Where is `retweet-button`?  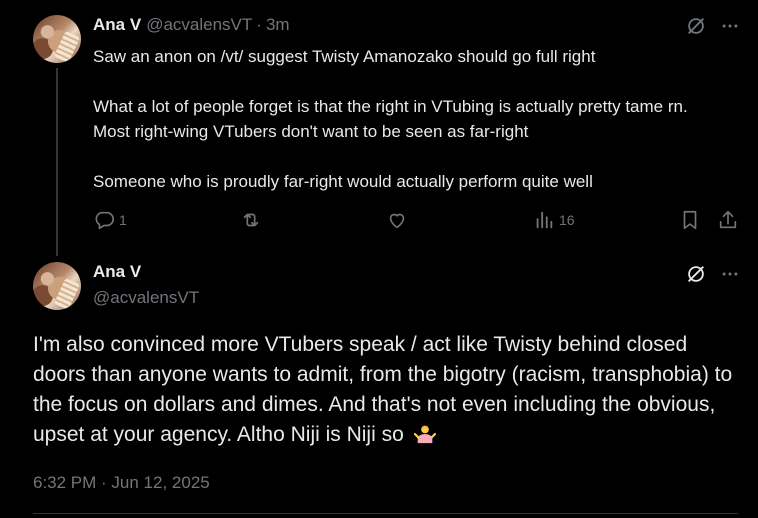 retweet-button is located at coordinates (251, 220).